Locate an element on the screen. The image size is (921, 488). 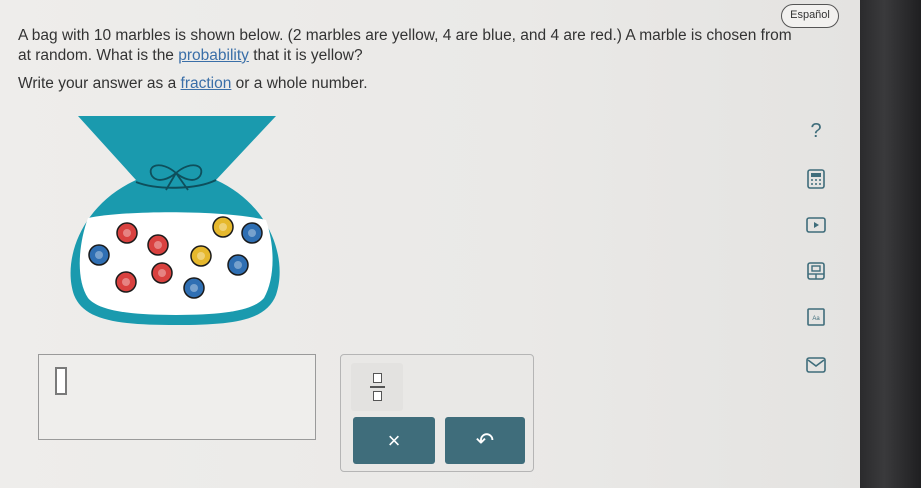
dictionary-icon: Aa is located at coordinates (816, 317).